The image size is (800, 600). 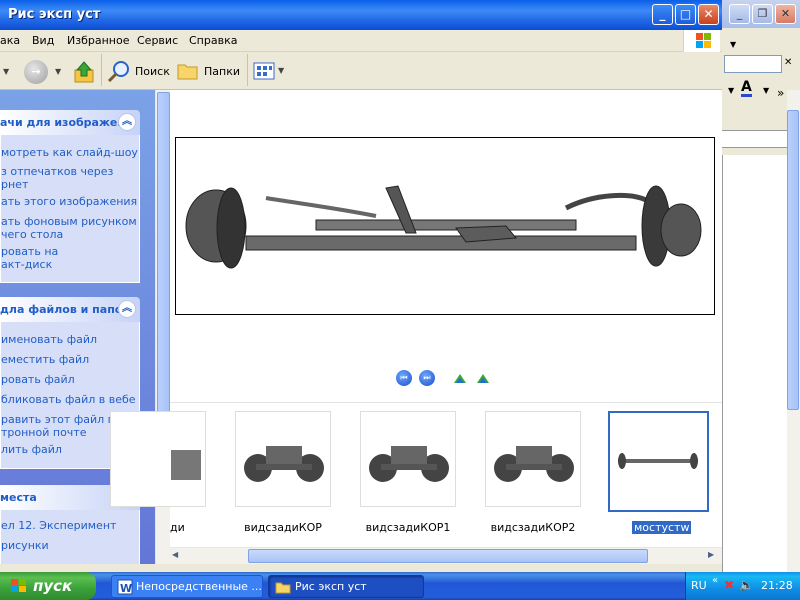 I want to click on start-label: пуск, so click(x=53, y=586).